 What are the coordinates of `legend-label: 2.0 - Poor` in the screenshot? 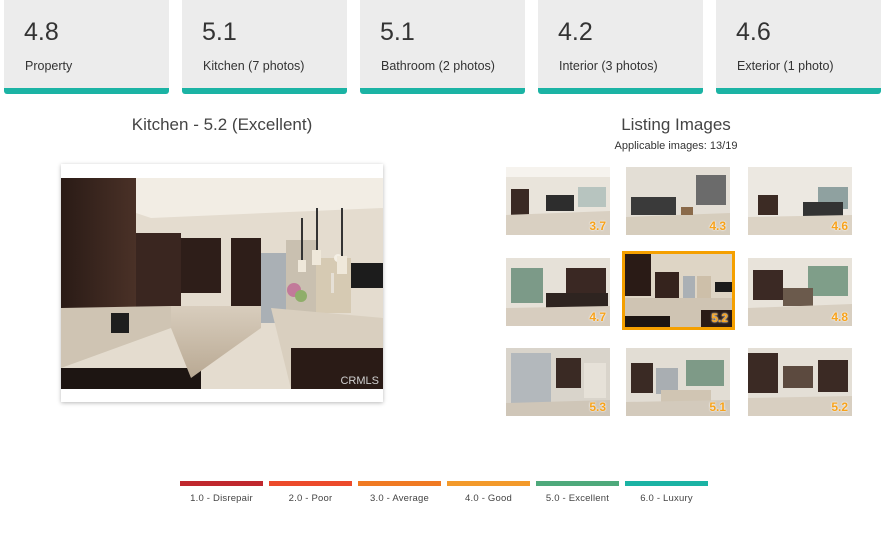 It's located at (310, 498).